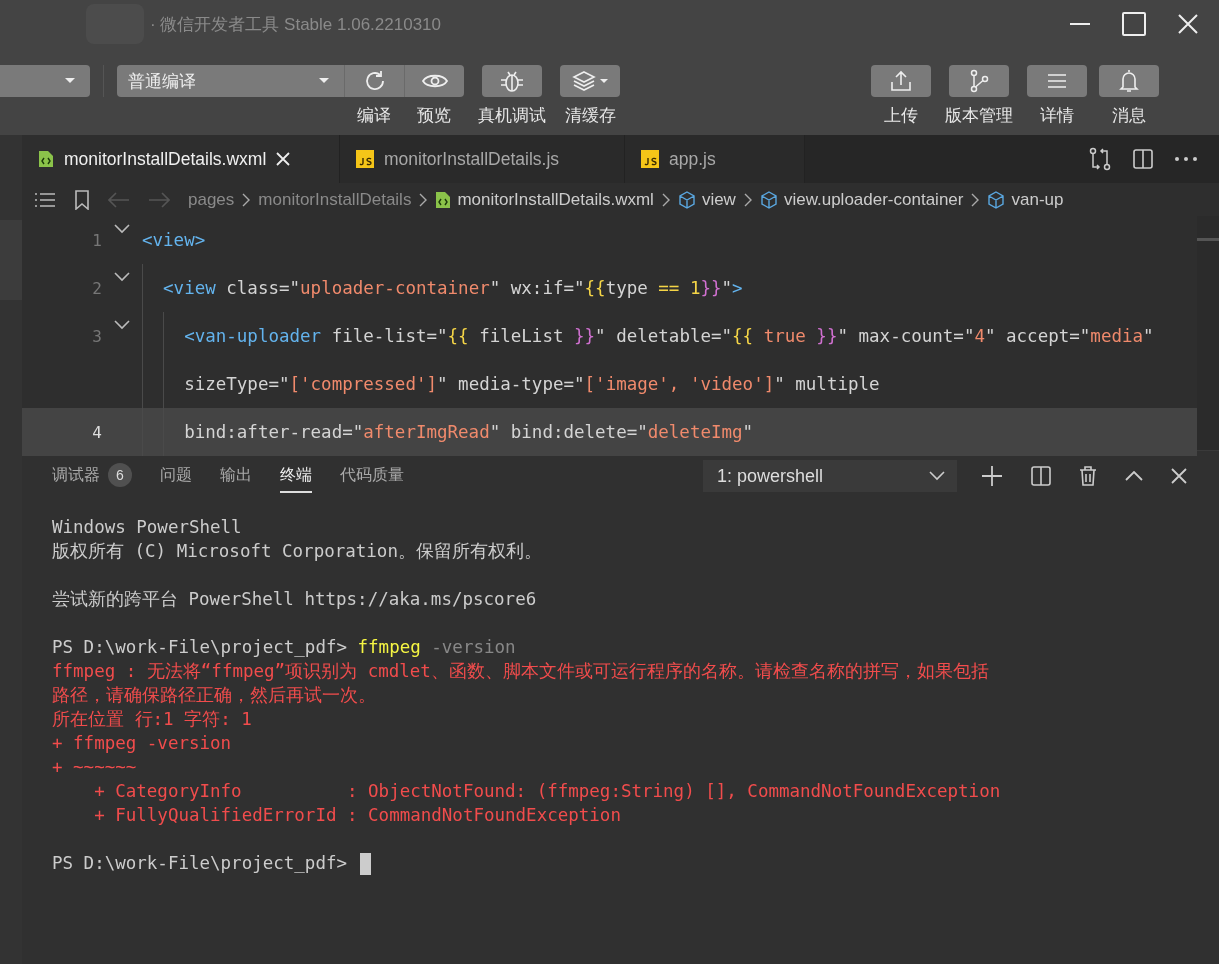 The image size is (1219, 964). Describe the element at coordinates (1088, 476) in the screenshot. I see `trash-icon` at that location.